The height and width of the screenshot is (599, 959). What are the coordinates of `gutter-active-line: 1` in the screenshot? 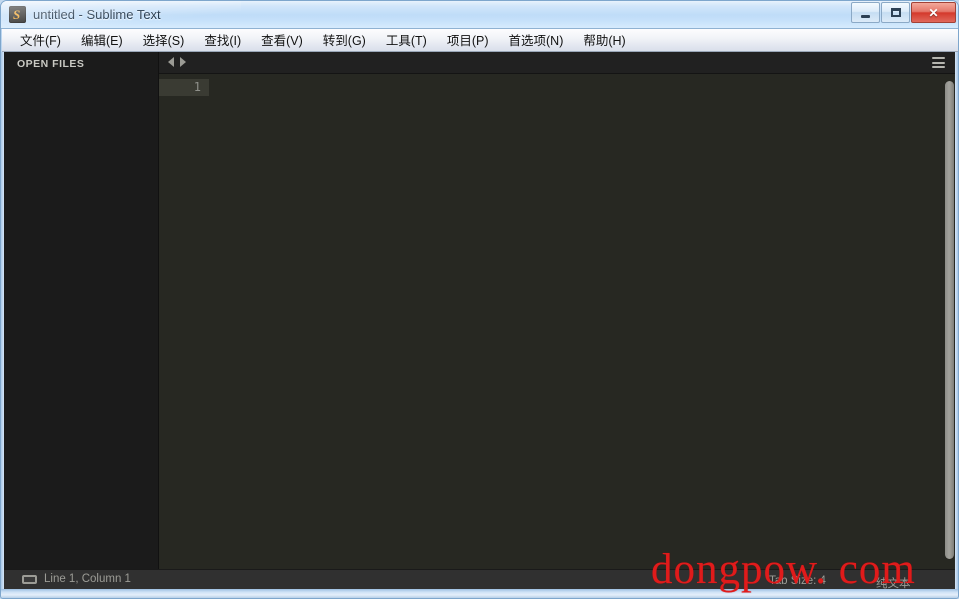 It's located at (184, 87).